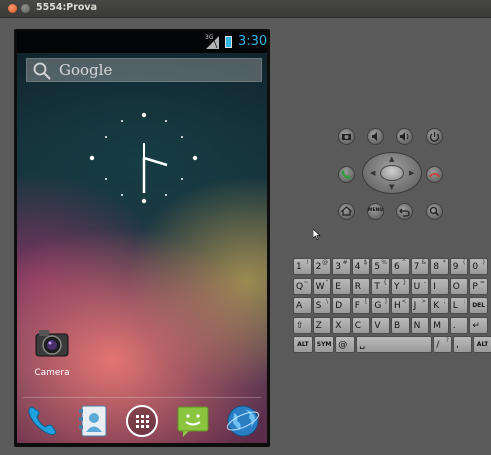  I want to click on key: 6 ^, so click(400, 266).